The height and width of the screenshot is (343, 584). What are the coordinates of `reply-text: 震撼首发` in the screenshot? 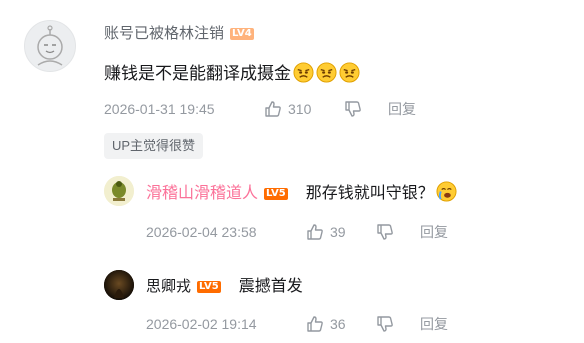 It's located at (270, 286).